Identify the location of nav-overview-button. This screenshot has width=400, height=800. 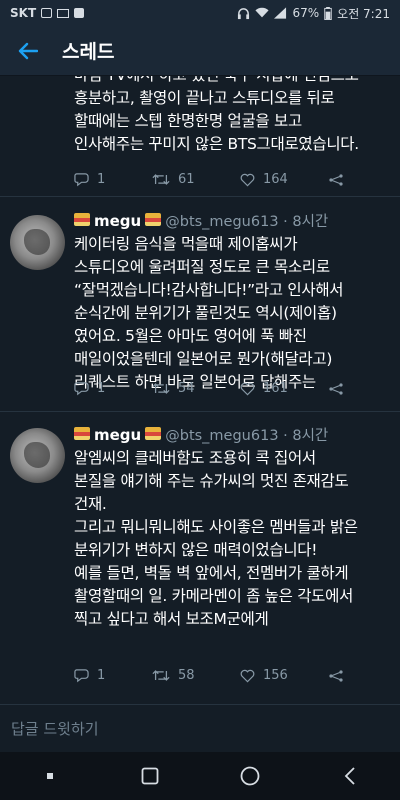
(150, 776).